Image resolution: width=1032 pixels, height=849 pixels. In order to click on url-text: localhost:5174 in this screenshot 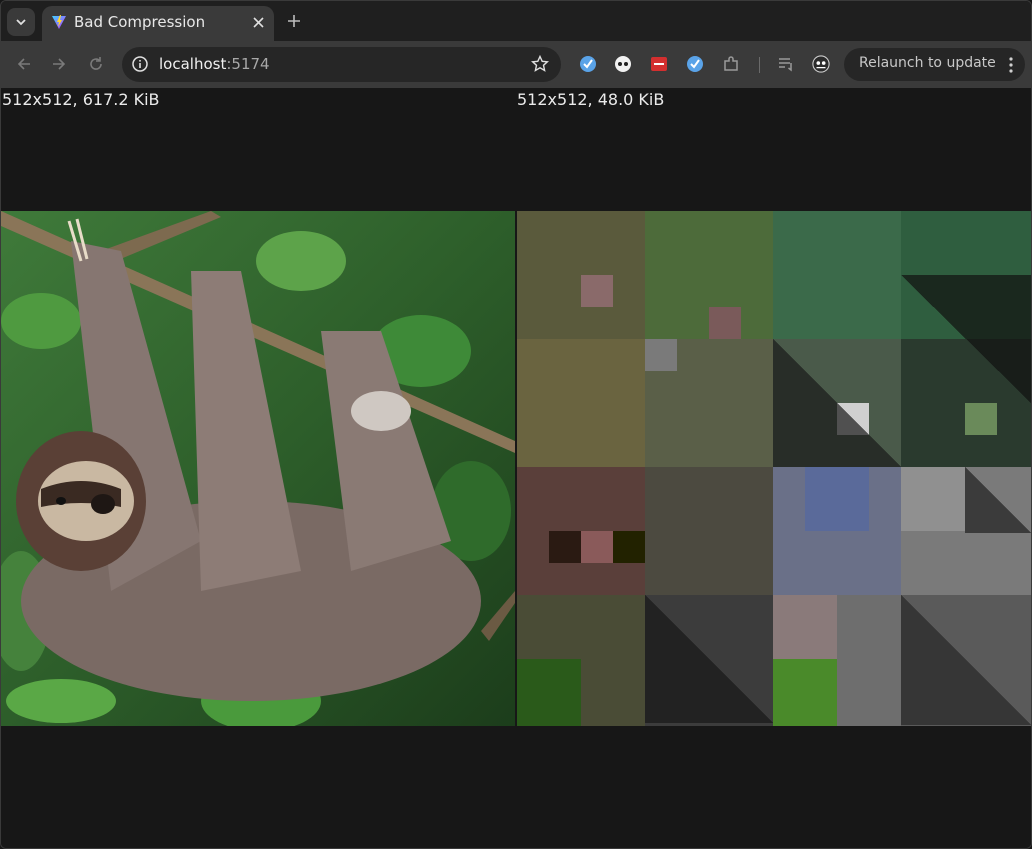, I will do `click(214, 64)`.